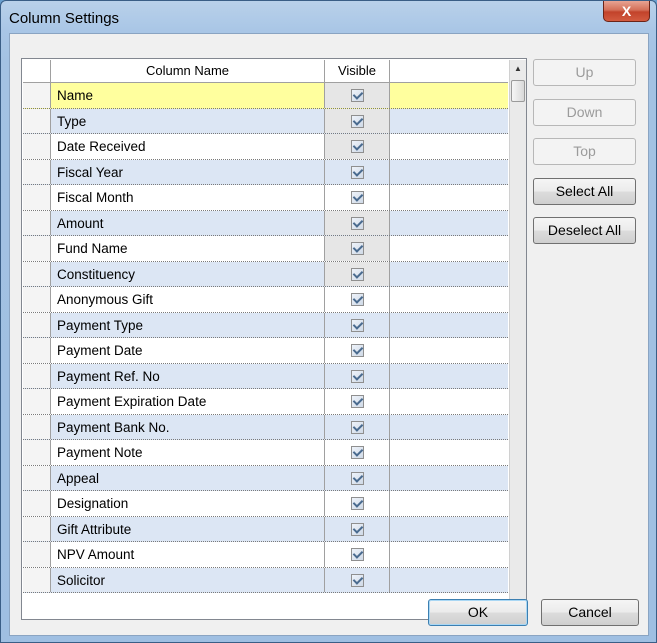 The width and height of the screenshot is (657, 643). I want to click on table-row: Date Received, so click(265, 147).